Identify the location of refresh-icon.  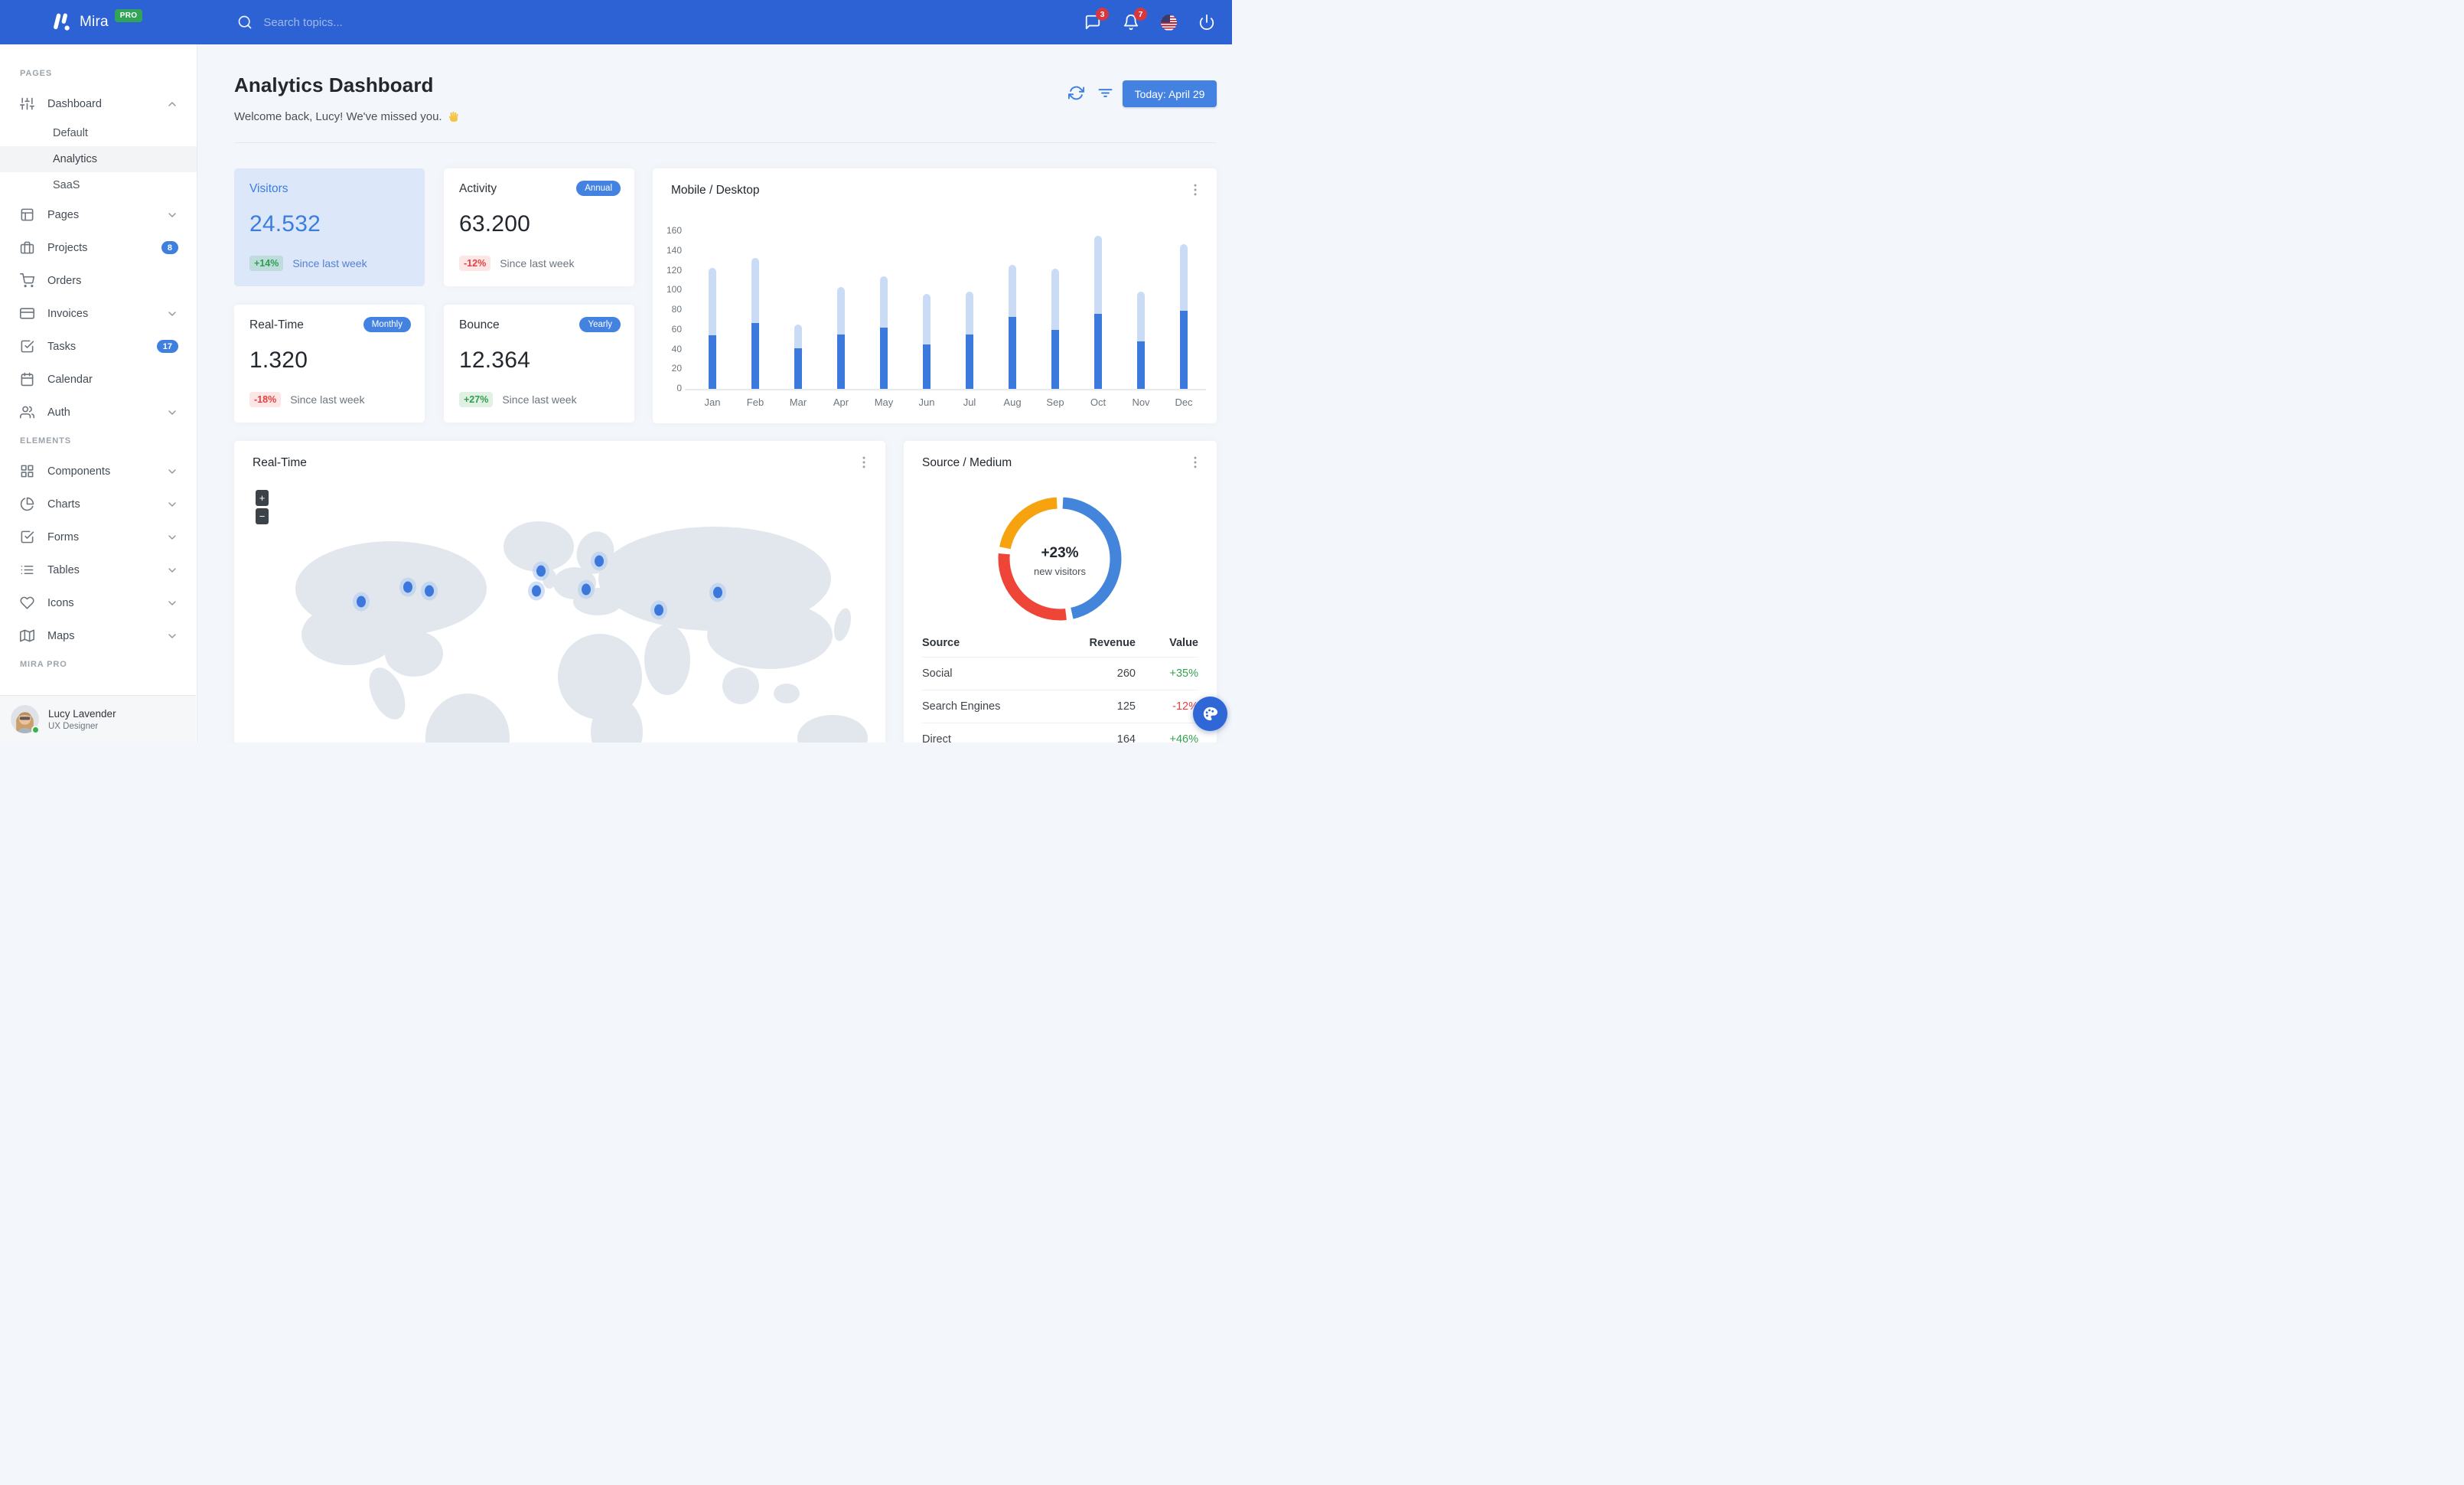
(1076, 93).